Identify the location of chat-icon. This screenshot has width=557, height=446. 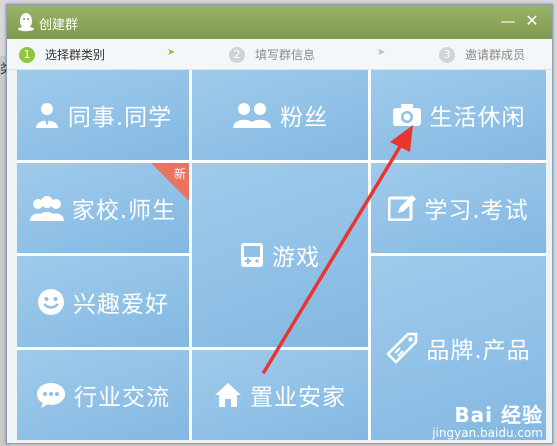
(51, 395).